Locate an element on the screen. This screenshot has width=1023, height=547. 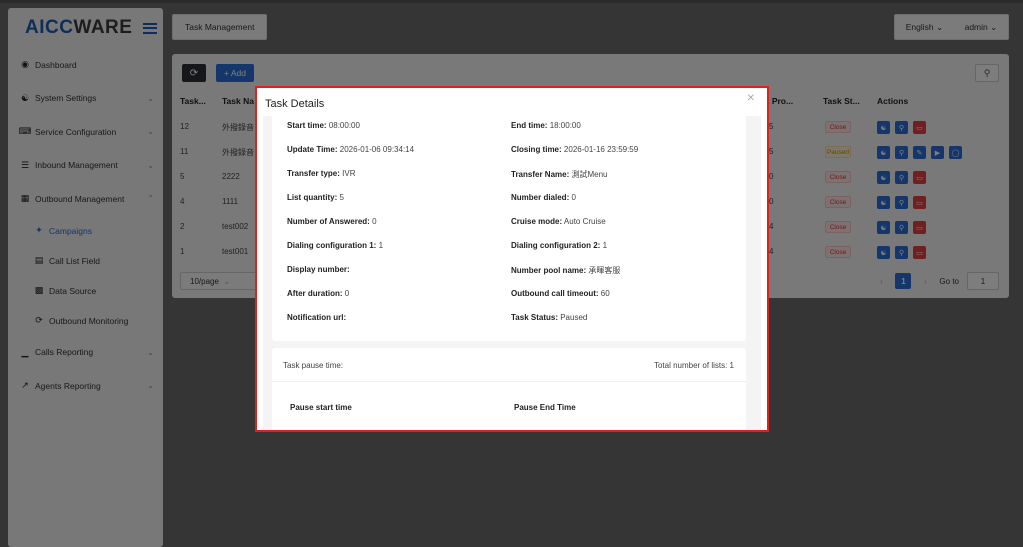
goto-label: Go to is located at coordinates (949, 281).